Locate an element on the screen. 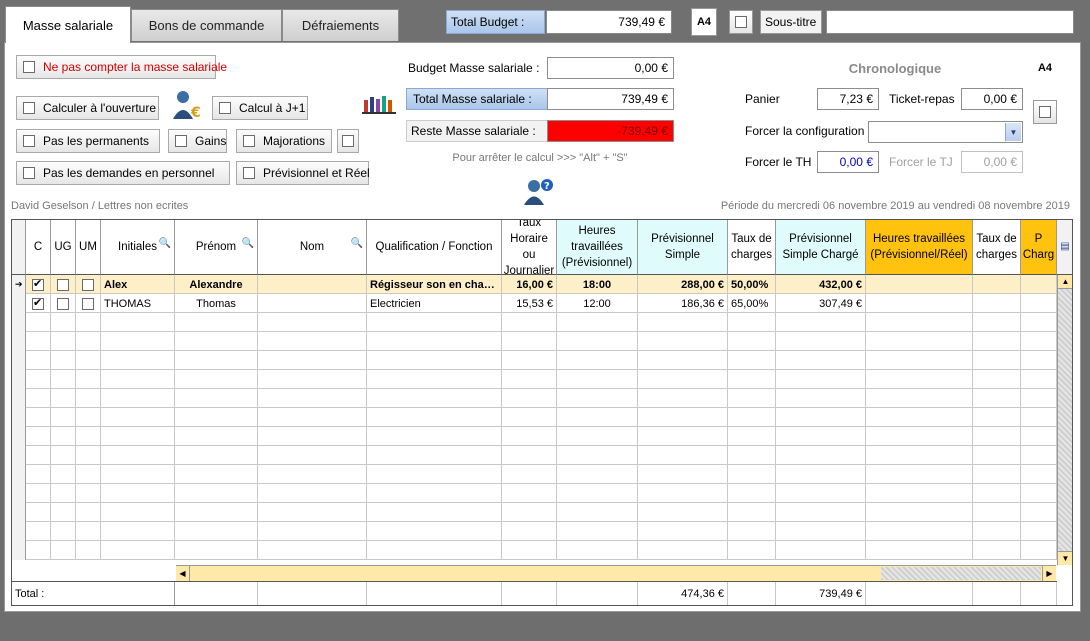  print-a4-chrono-icon: A4 is located at coordinates (1045, 68).